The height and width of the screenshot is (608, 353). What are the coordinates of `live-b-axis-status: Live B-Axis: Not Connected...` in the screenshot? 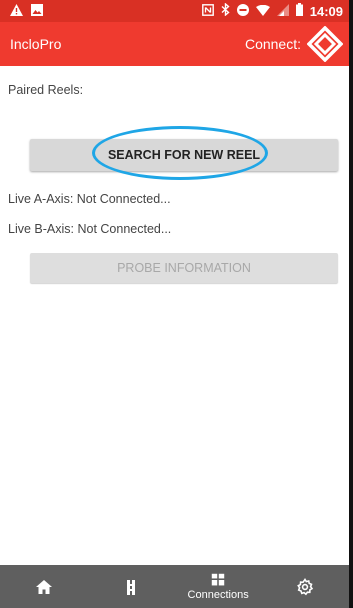 It's located at (90, 229).